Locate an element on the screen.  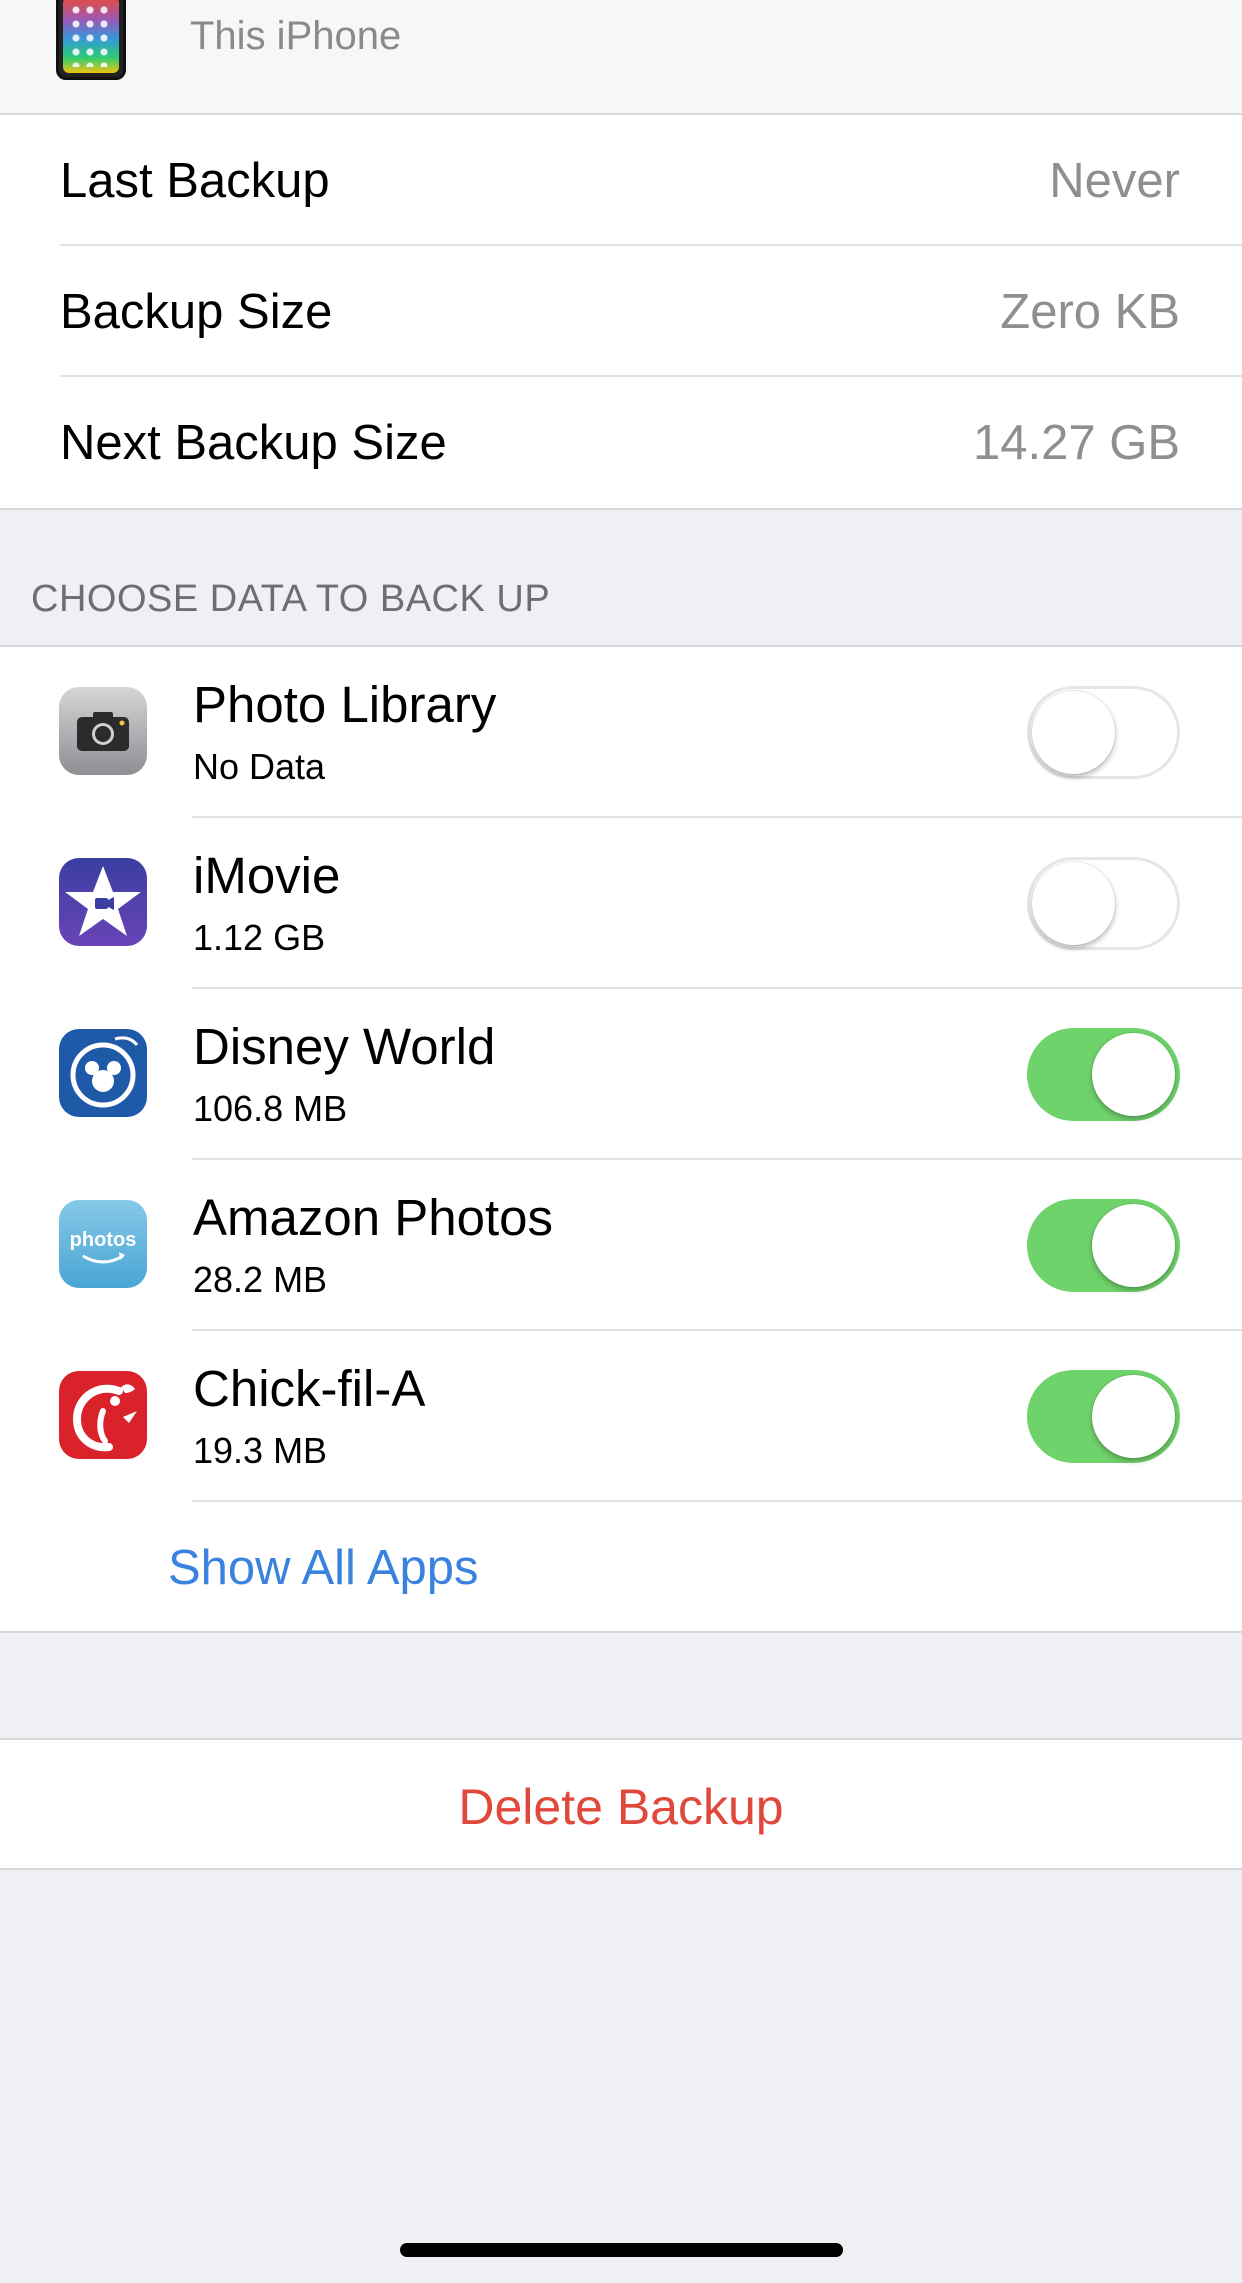
info-value: 14.27 GB is located at coordinates (1076, 443).